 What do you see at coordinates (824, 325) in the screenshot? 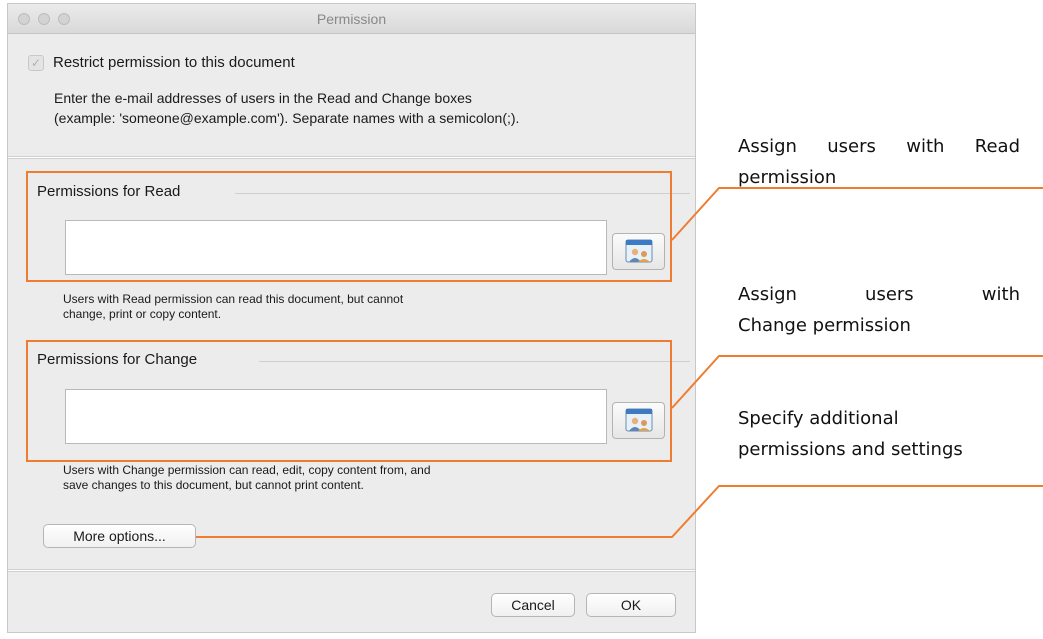
I see `change-callout-line-2: Change permission` at bounding box center [824, 325].